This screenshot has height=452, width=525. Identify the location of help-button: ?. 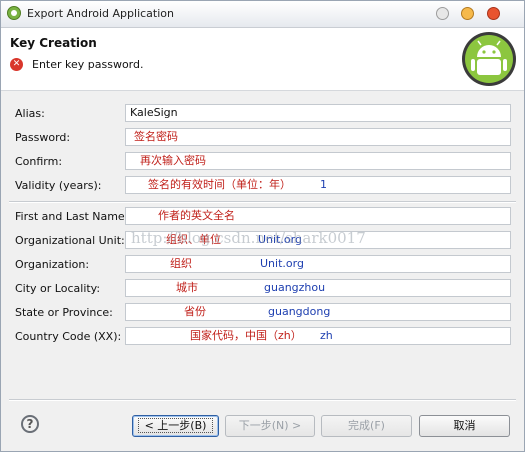
(30, 424).